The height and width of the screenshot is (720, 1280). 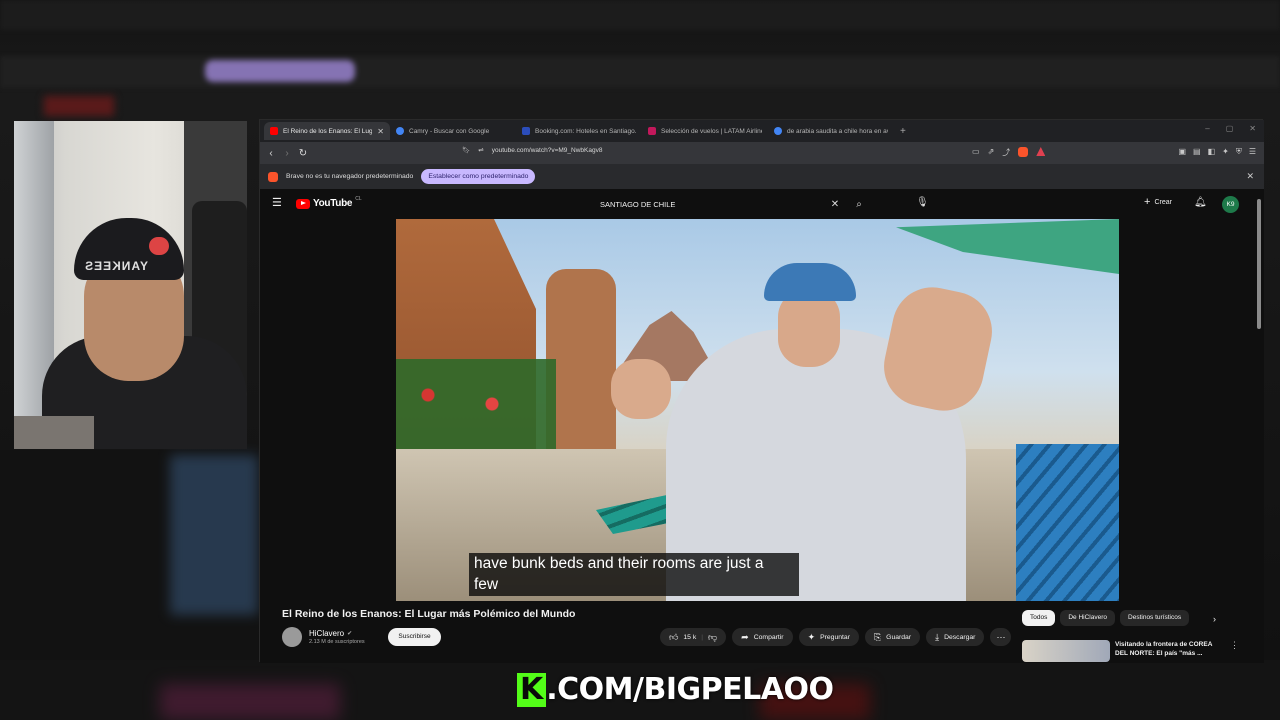 I want to click on account-avatar: K9, so click(x=1230, y=204).